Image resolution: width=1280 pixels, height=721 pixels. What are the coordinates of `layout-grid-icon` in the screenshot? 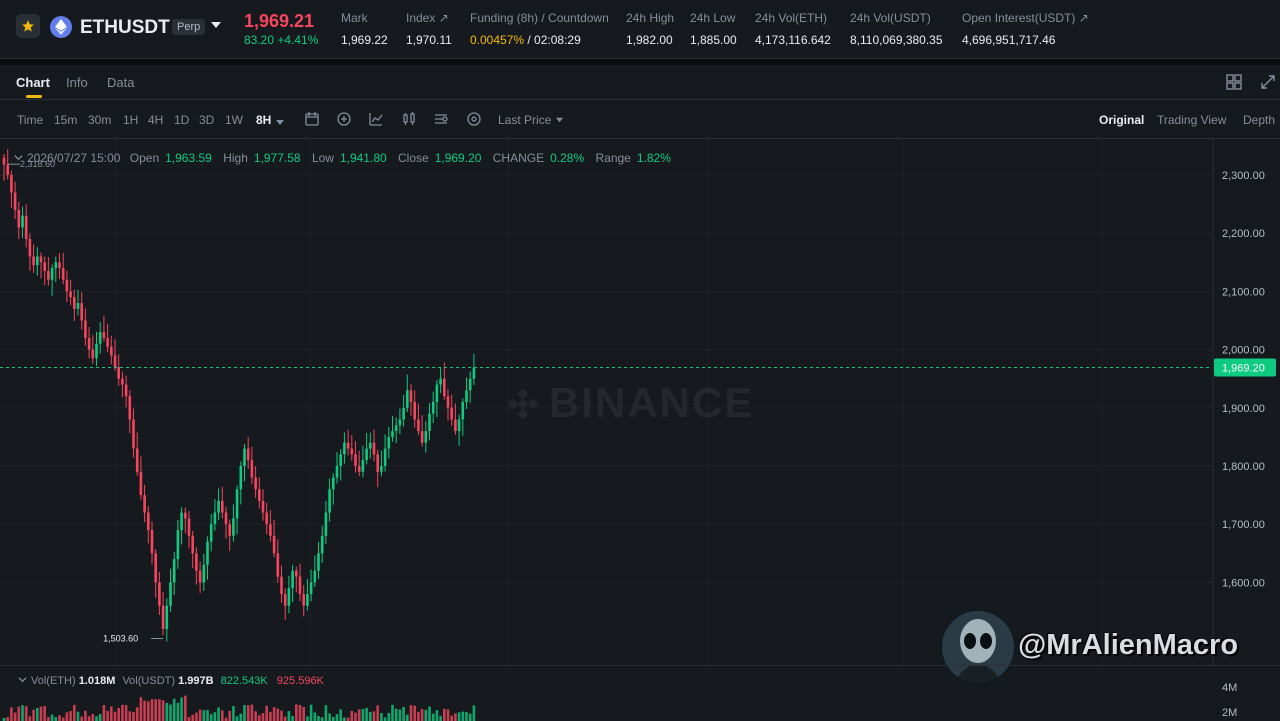 It's located at (1234, 82).